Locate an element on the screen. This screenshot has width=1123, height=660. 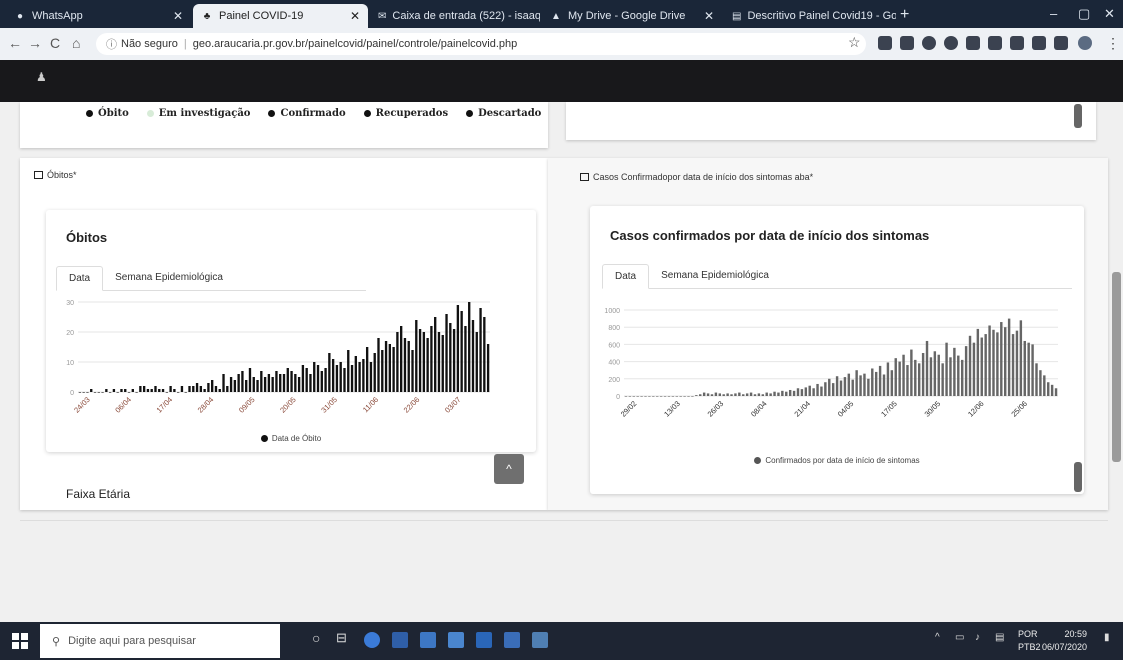
x-tick-label: 17/04 is located at coordinates (165, 405).